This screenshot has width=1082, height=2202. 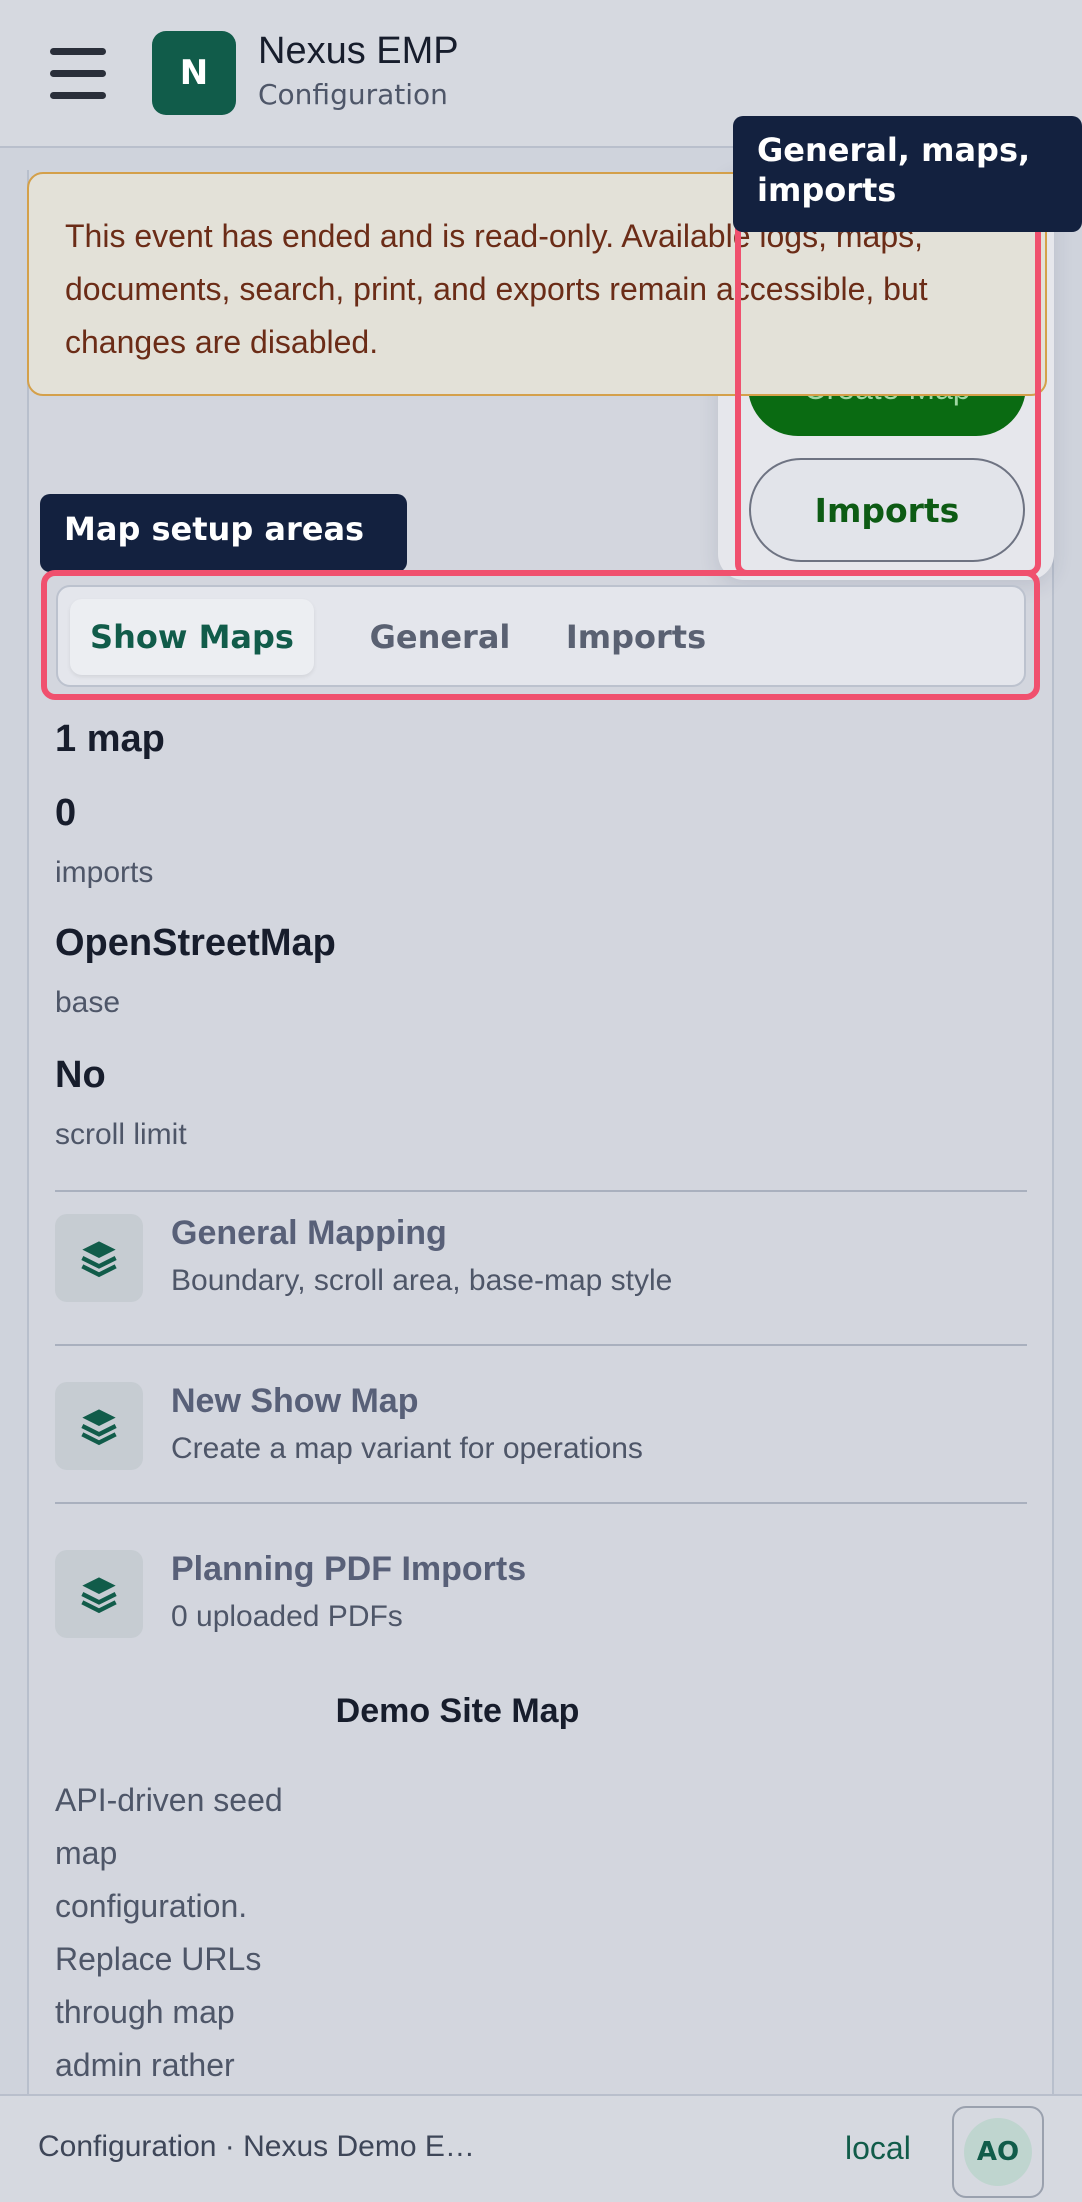 What do you see at coordinates (78, 73) in the screenshot?
I see `hamburger-icon` at bounding box center [78, 73].